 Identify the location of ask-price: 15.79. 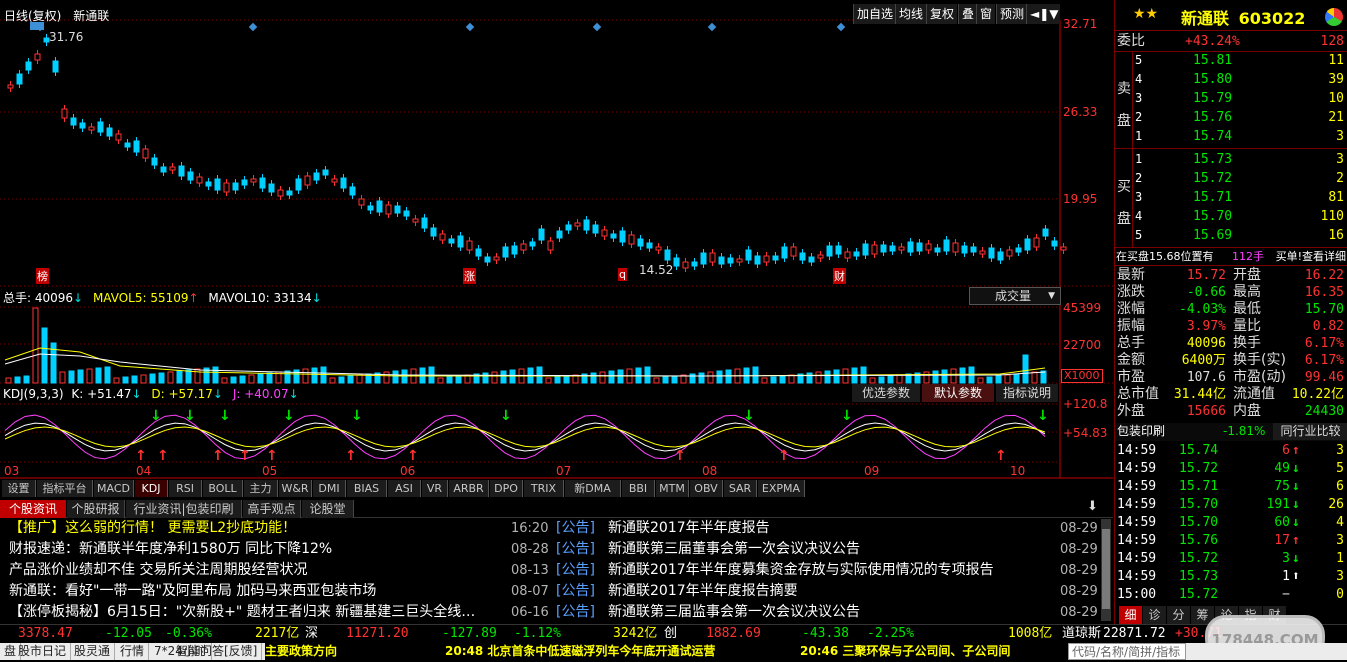
(1212, 98).